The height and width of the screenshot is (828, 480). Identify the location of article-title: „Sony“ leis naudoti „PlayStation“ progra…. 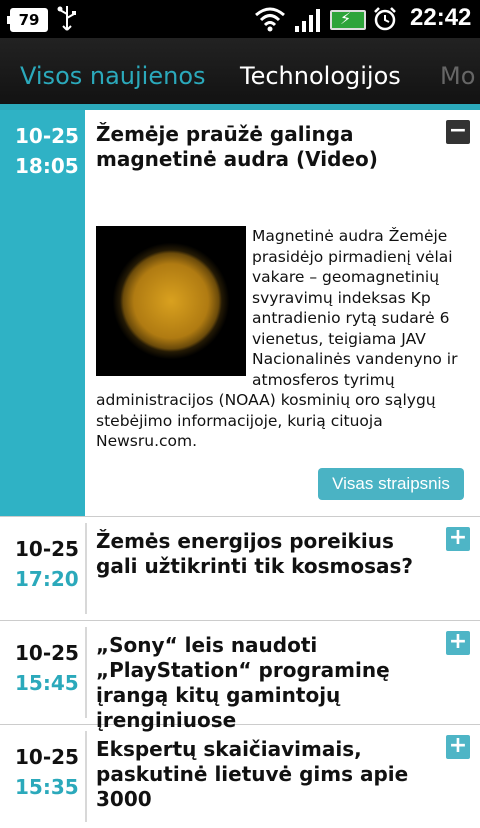
(266, 683).